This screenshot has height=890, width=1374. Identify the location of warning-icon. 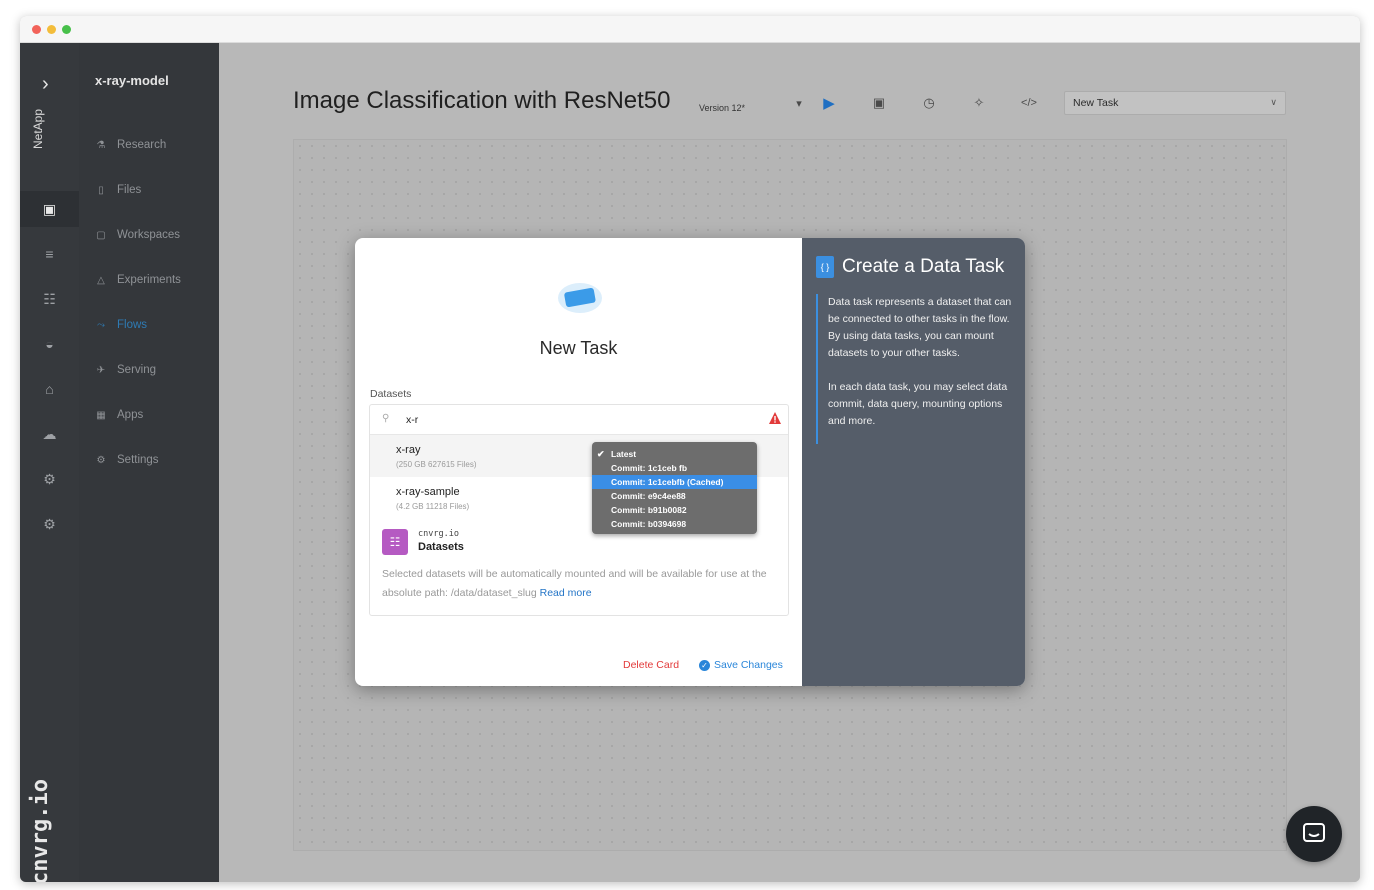
(775, 418).